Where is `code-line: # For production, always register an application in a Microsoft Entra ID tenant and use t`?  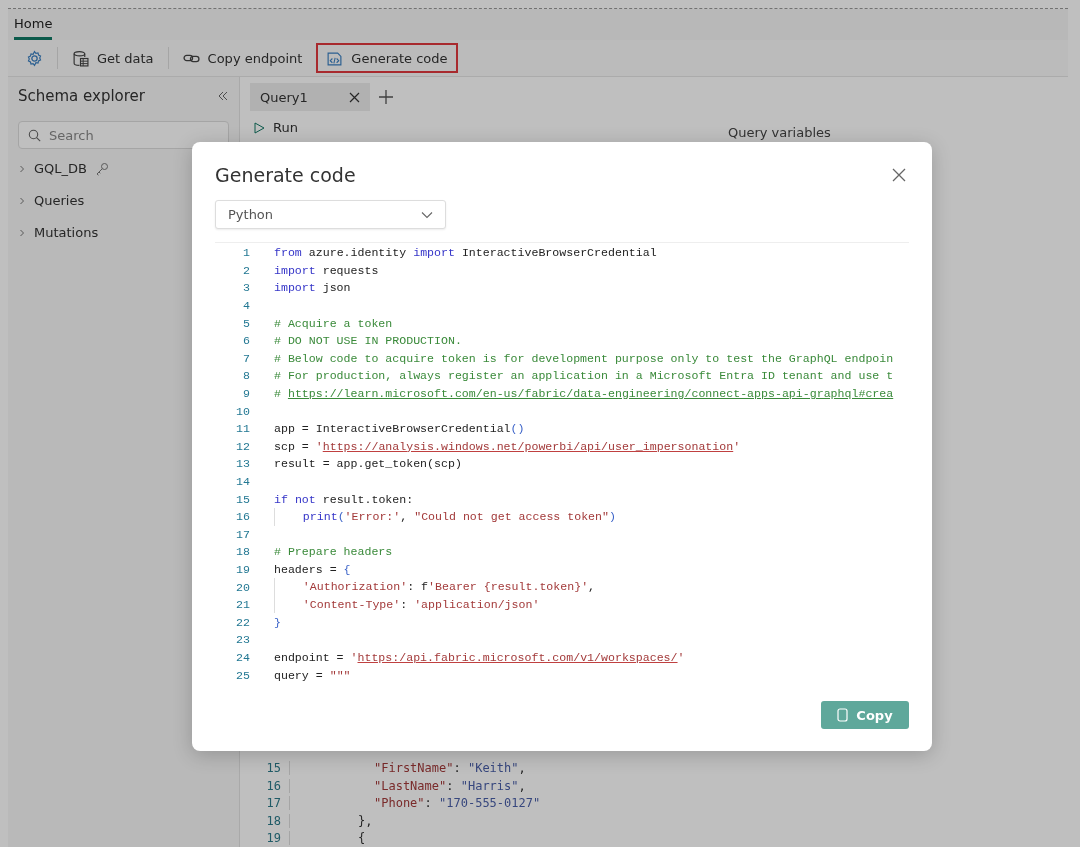
code-line: # For production, always register an application in a Microsoft Entra ID tenant and use t is located at coordinates (584, 376).